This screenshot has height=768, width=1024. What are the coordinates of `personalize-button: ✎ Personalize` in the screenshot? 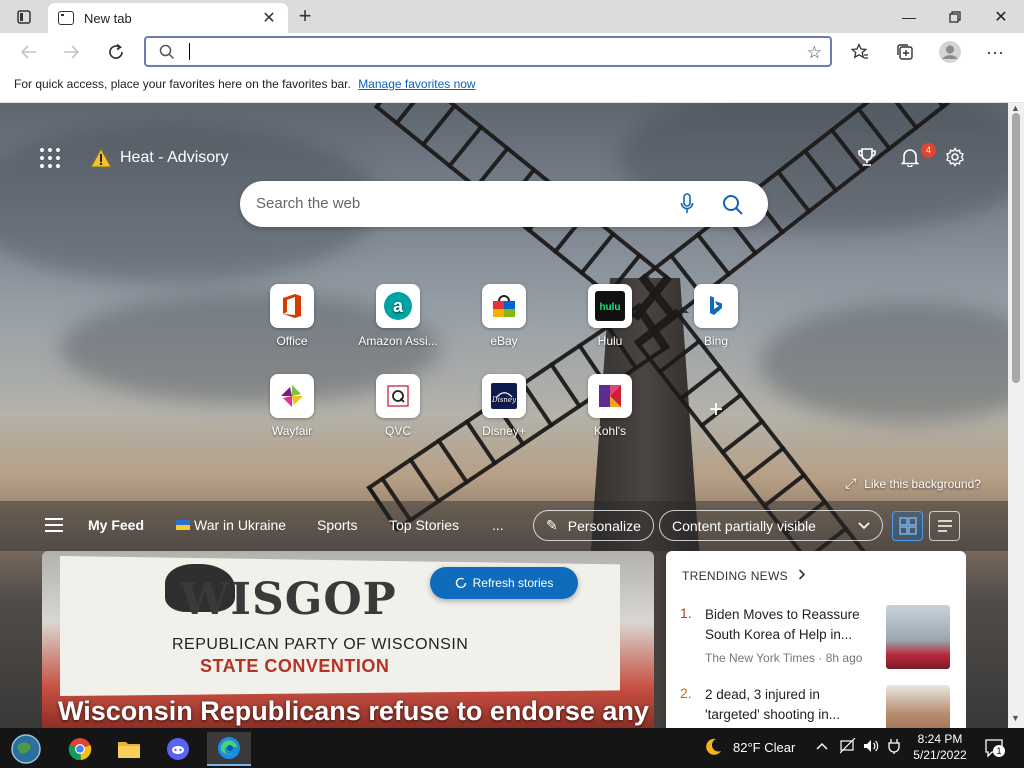 It's located at (593, 525).